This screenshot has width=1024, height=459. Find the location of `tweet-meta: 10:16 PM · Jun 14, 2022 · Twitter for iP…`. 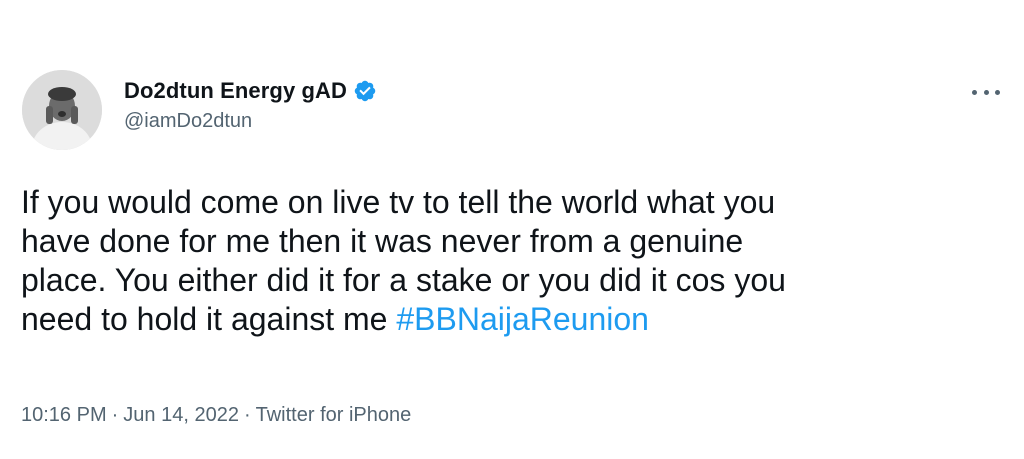

tweet-meta: 10:16 PM · Jun 14, 2022 · Twitter for iP… is located at coordinates (216, 415).